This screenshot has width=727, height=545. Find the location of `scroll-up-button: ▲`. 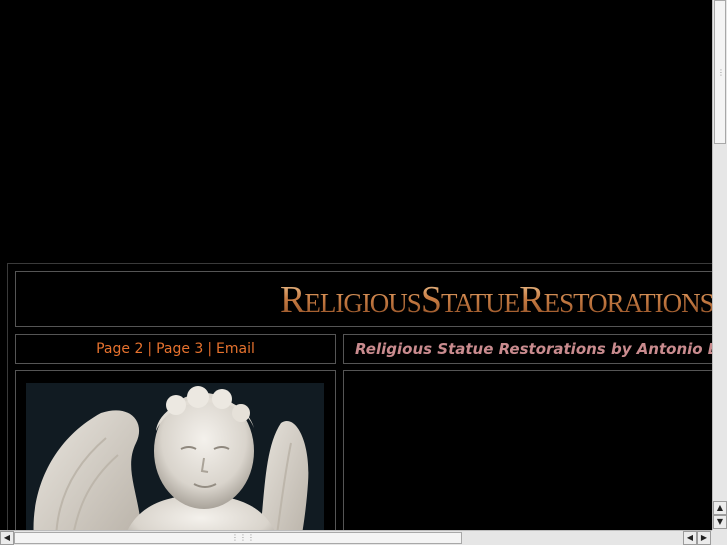

scroll-up-button: ▲ is located at coordinates (720, 508).